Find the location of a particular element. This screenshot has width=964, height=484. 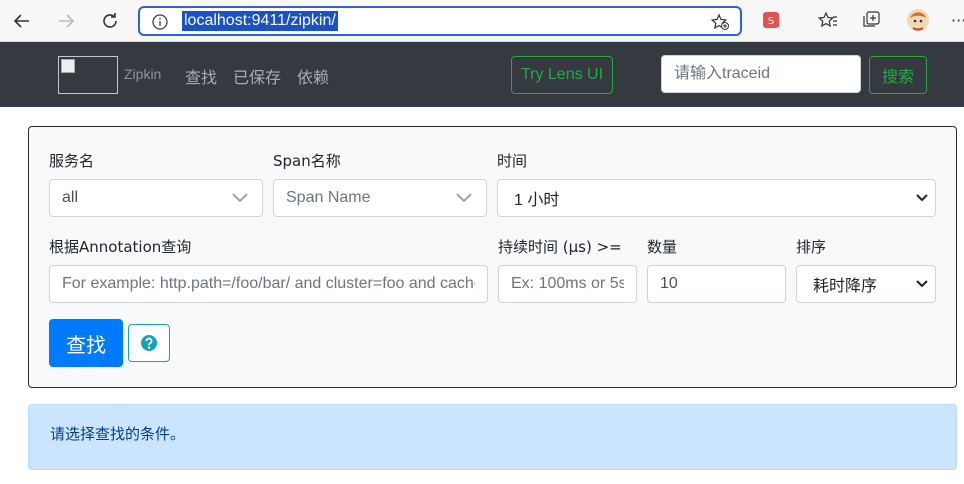

annotation-label: 根据Annotation查询 is located at coordinates (120, 247).